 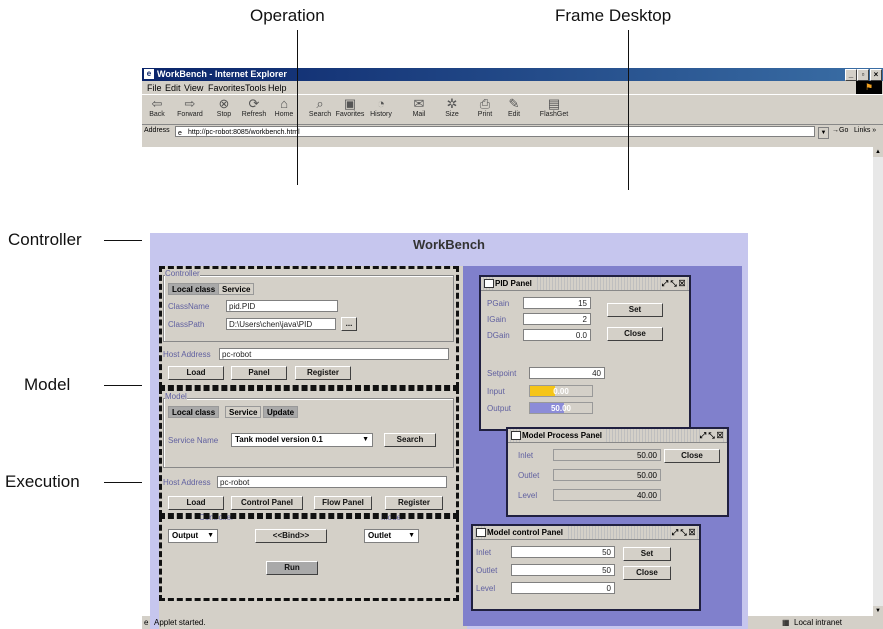 What do you see at coordinates (607, 455) in the screenshot?
I see `process-inlet-value: 50.00` at bounding box center [607, 455].